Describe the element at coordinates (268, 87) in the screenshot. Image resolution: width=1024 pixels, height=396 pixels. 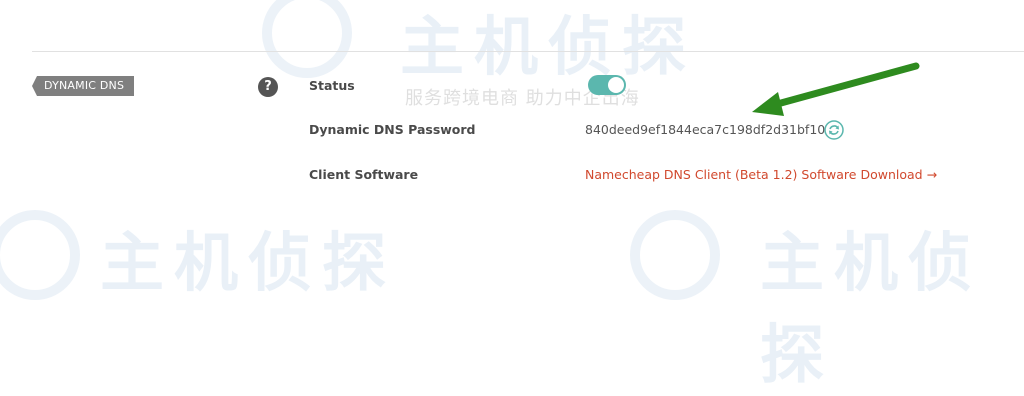
I see `question-icon: ?` at that location.